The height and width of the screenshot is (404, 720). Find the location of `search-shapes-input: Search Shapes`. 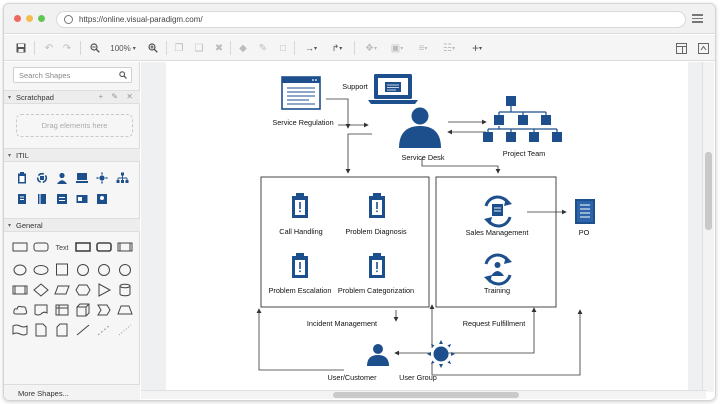

search-shapes-input: Search Shapes is located at coordinates (72, 75).